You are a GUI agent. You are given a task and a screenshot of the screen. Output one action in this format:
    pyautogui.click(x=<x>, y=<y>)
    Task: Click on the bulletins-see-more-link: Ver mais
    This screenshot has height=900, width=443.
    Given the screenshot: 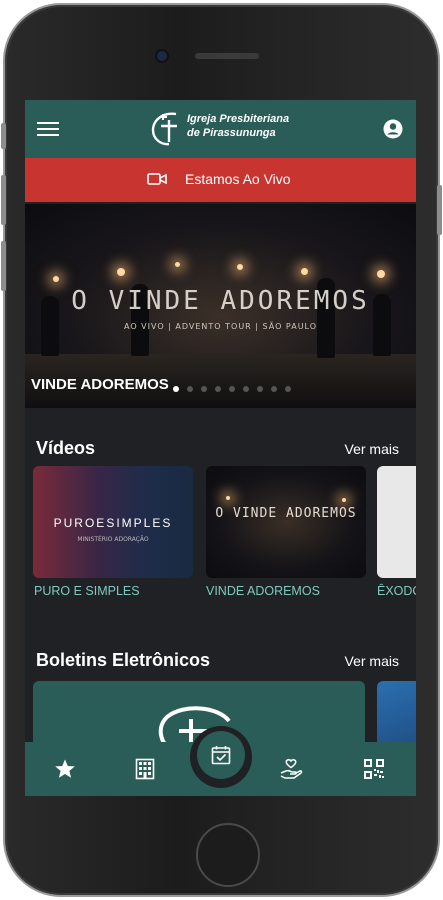 What is the action you would take?
    pyautogui.click(x=372, y=661)
    